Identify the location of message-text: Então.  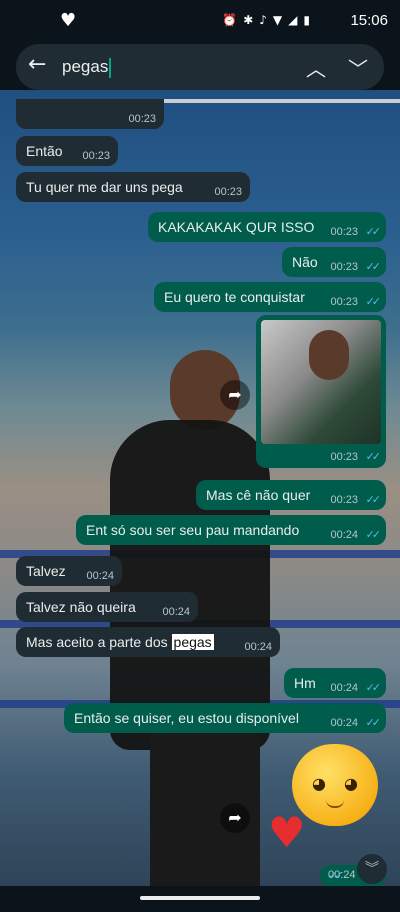
(44, 151).